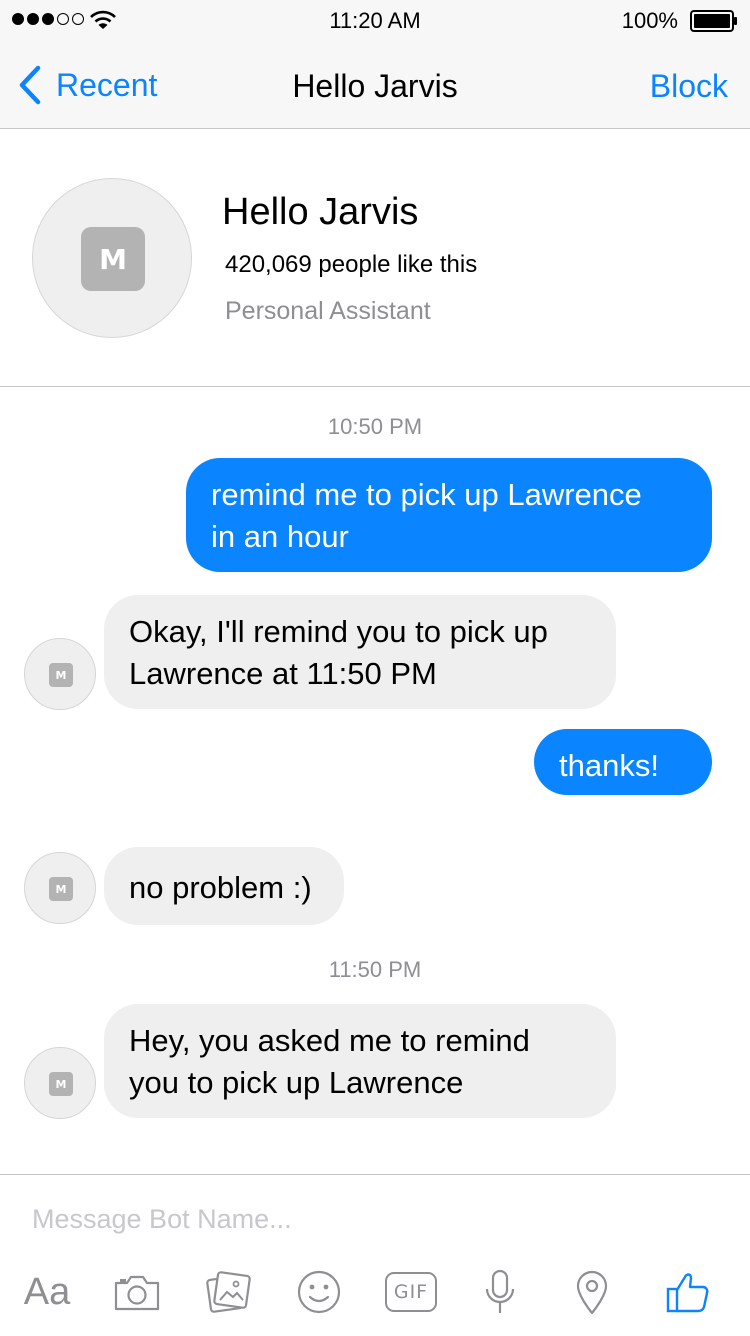 The height and width of the screenshot is (1336, 750). I want to click on incoming-message: no problem :), so click(224, 886).